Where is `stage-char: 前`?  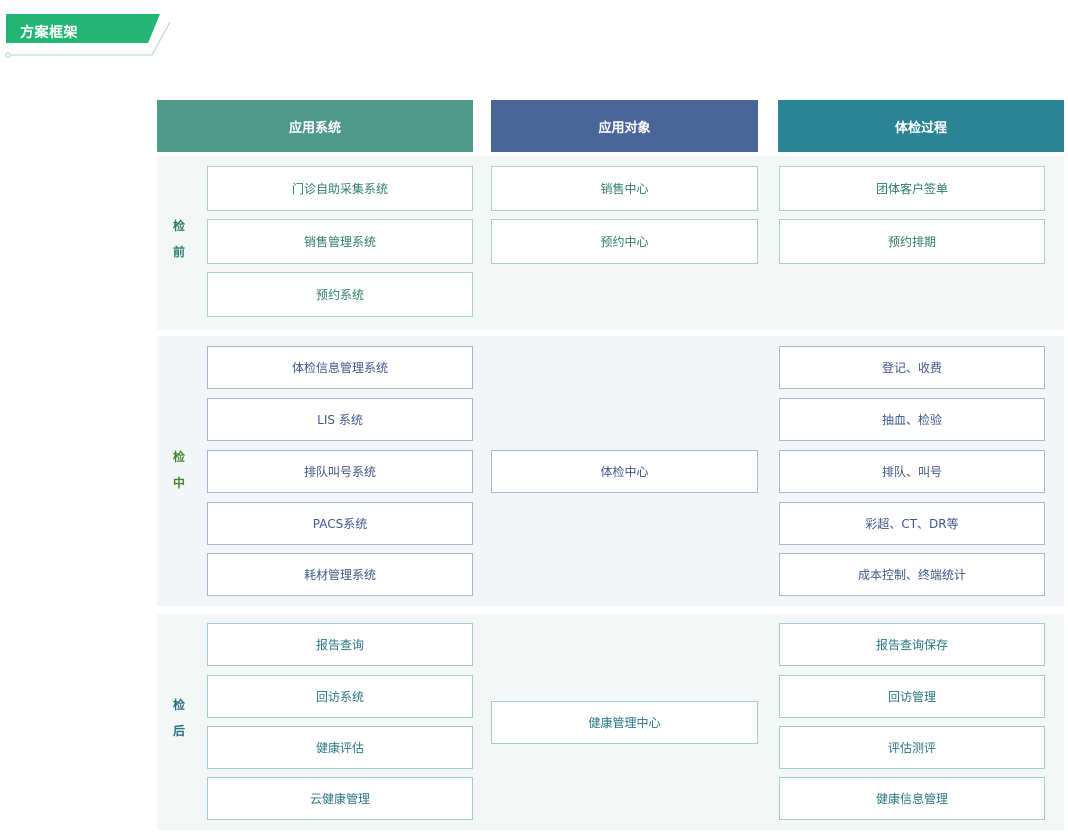
stage-char: 前 is located at coordinates (178, 252).